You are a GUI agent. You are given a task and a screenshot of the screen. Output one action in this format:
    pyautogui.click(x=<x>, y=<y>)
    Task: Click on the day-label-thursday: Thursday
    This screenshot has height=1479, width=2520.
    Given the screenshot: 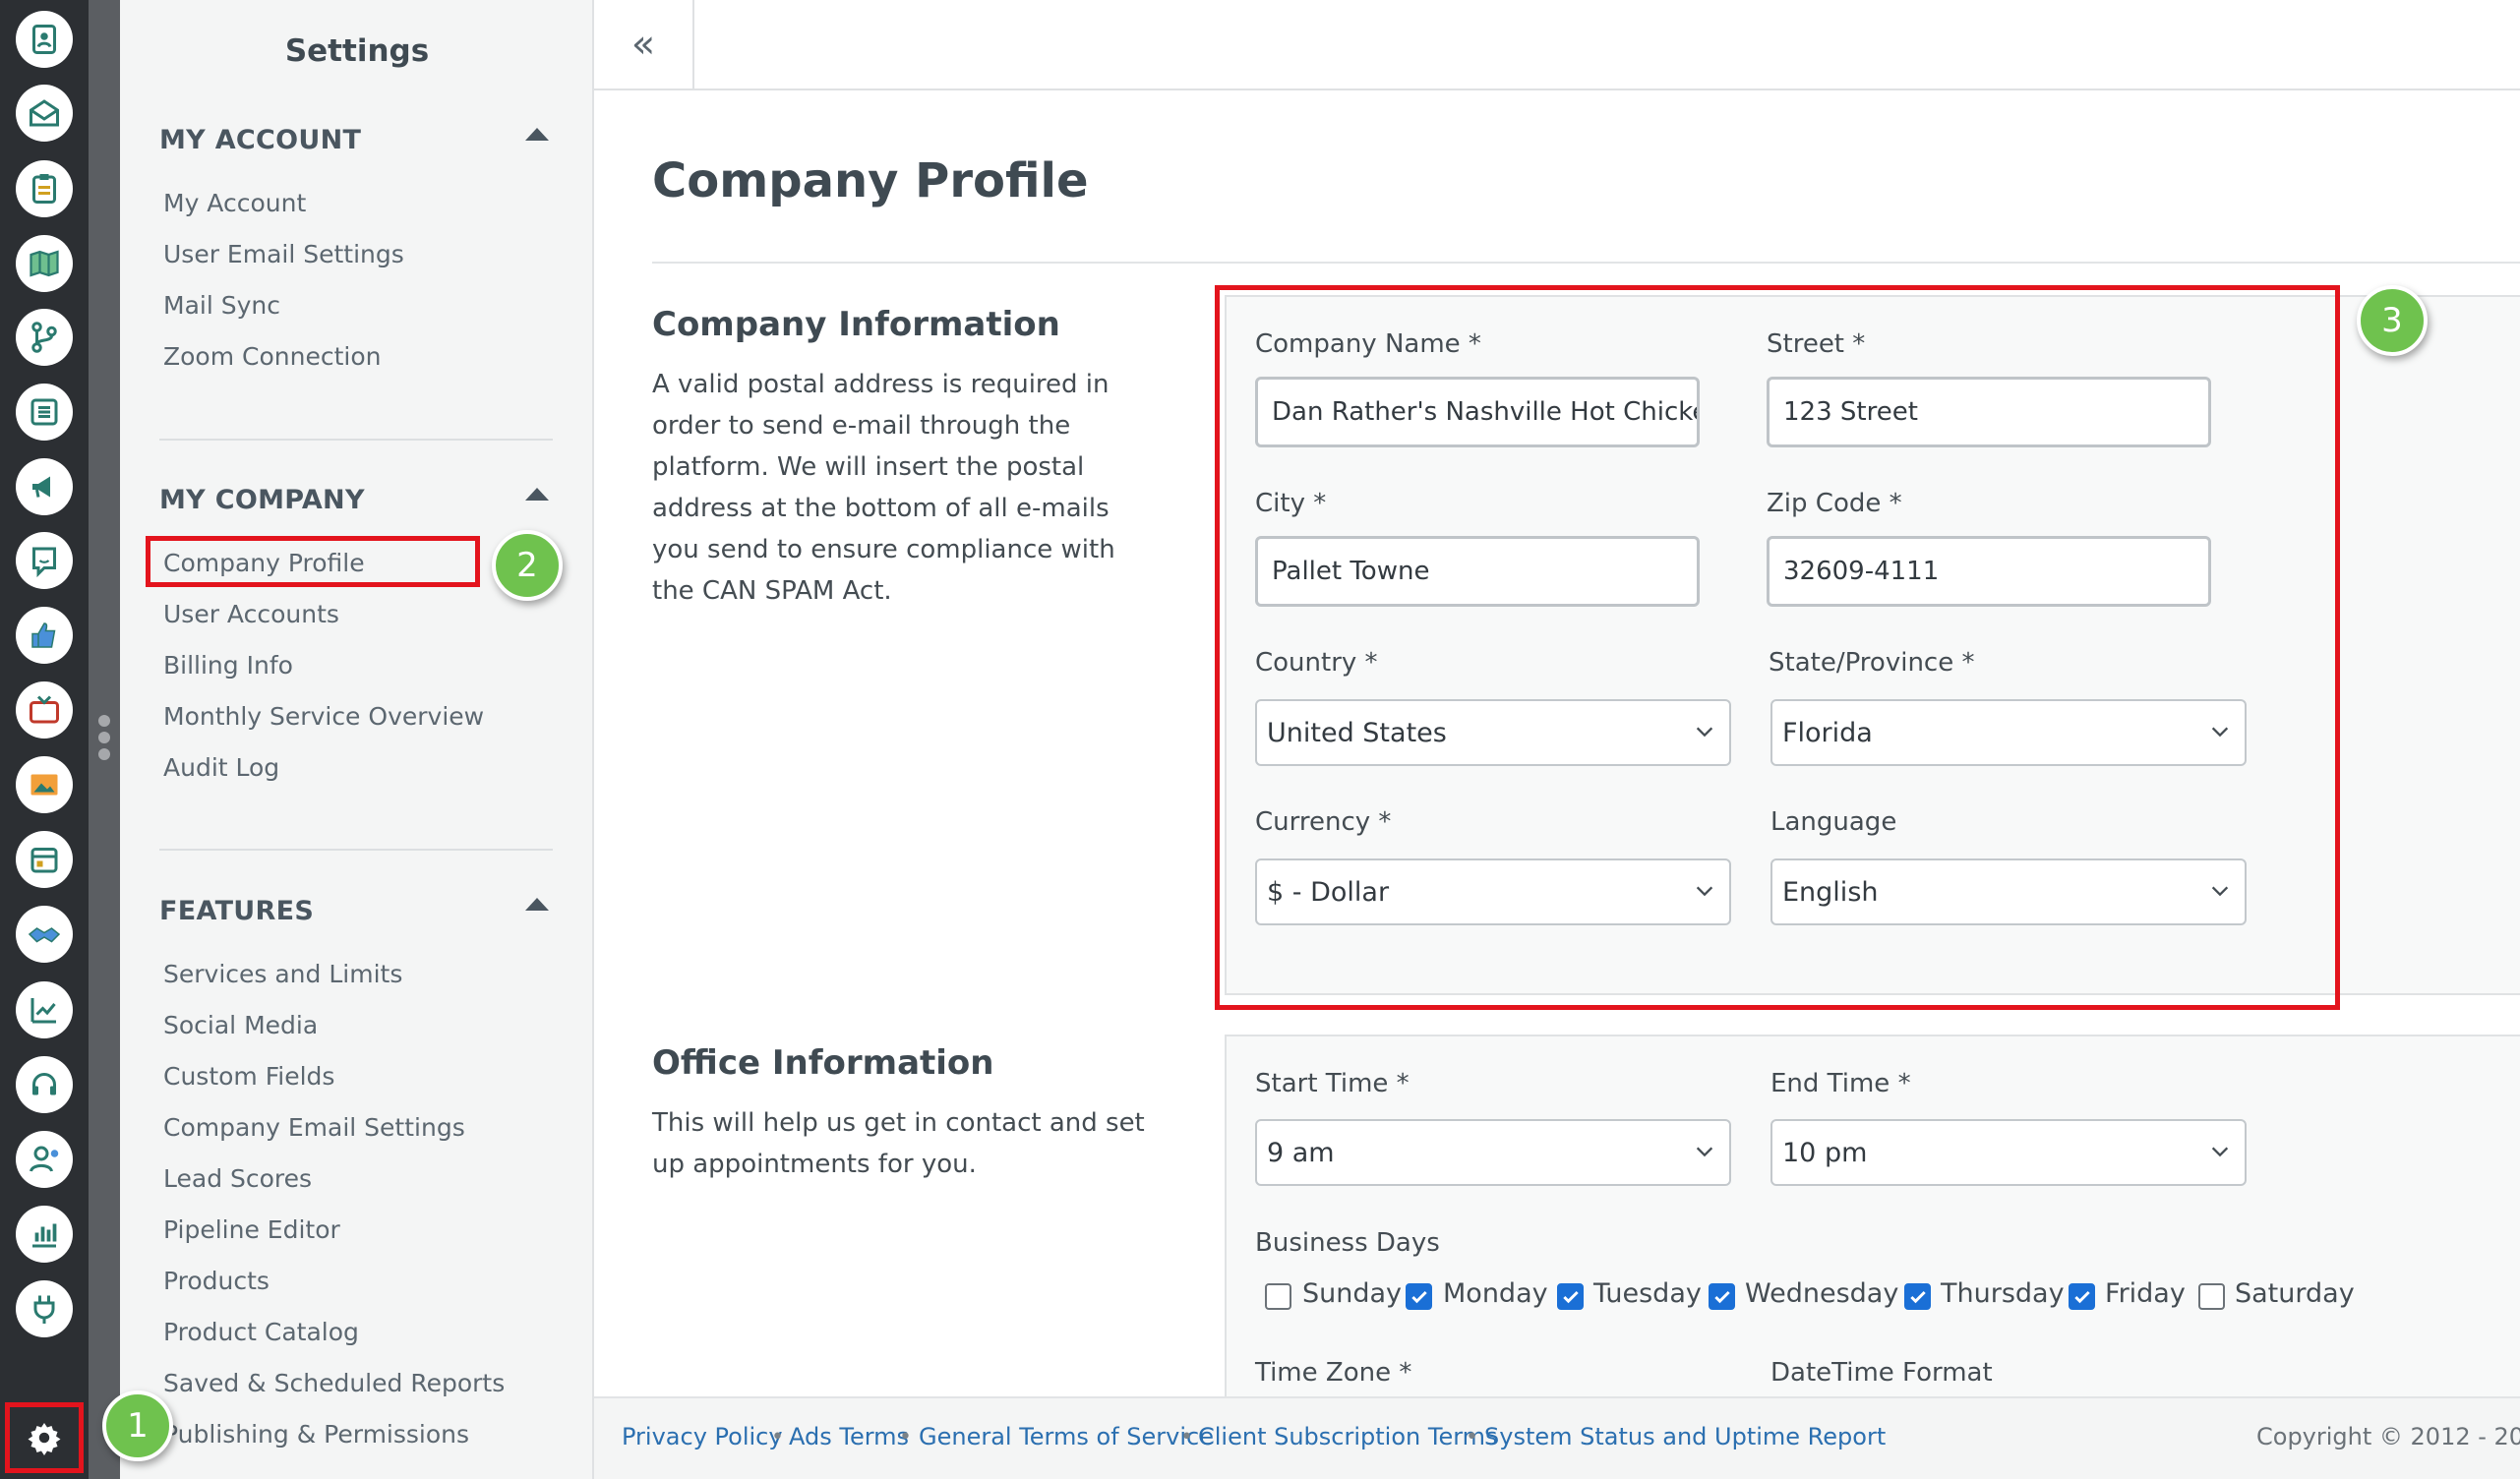 What is the action you would take?
    pyautogui.click(x=2003, y=1293)
    